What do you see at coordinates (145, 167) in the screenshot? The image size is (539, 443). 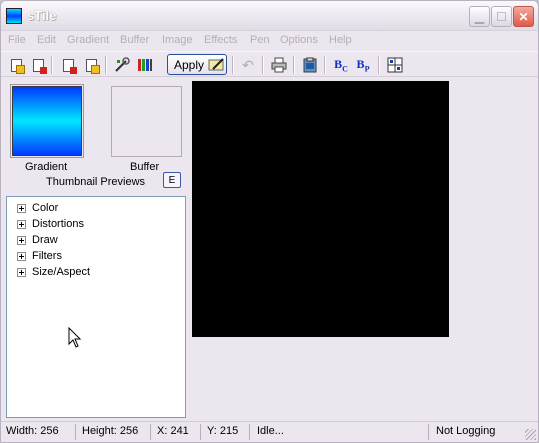 I see `buffer-thumb-label: Buffer` at bounding box center [145, 167].